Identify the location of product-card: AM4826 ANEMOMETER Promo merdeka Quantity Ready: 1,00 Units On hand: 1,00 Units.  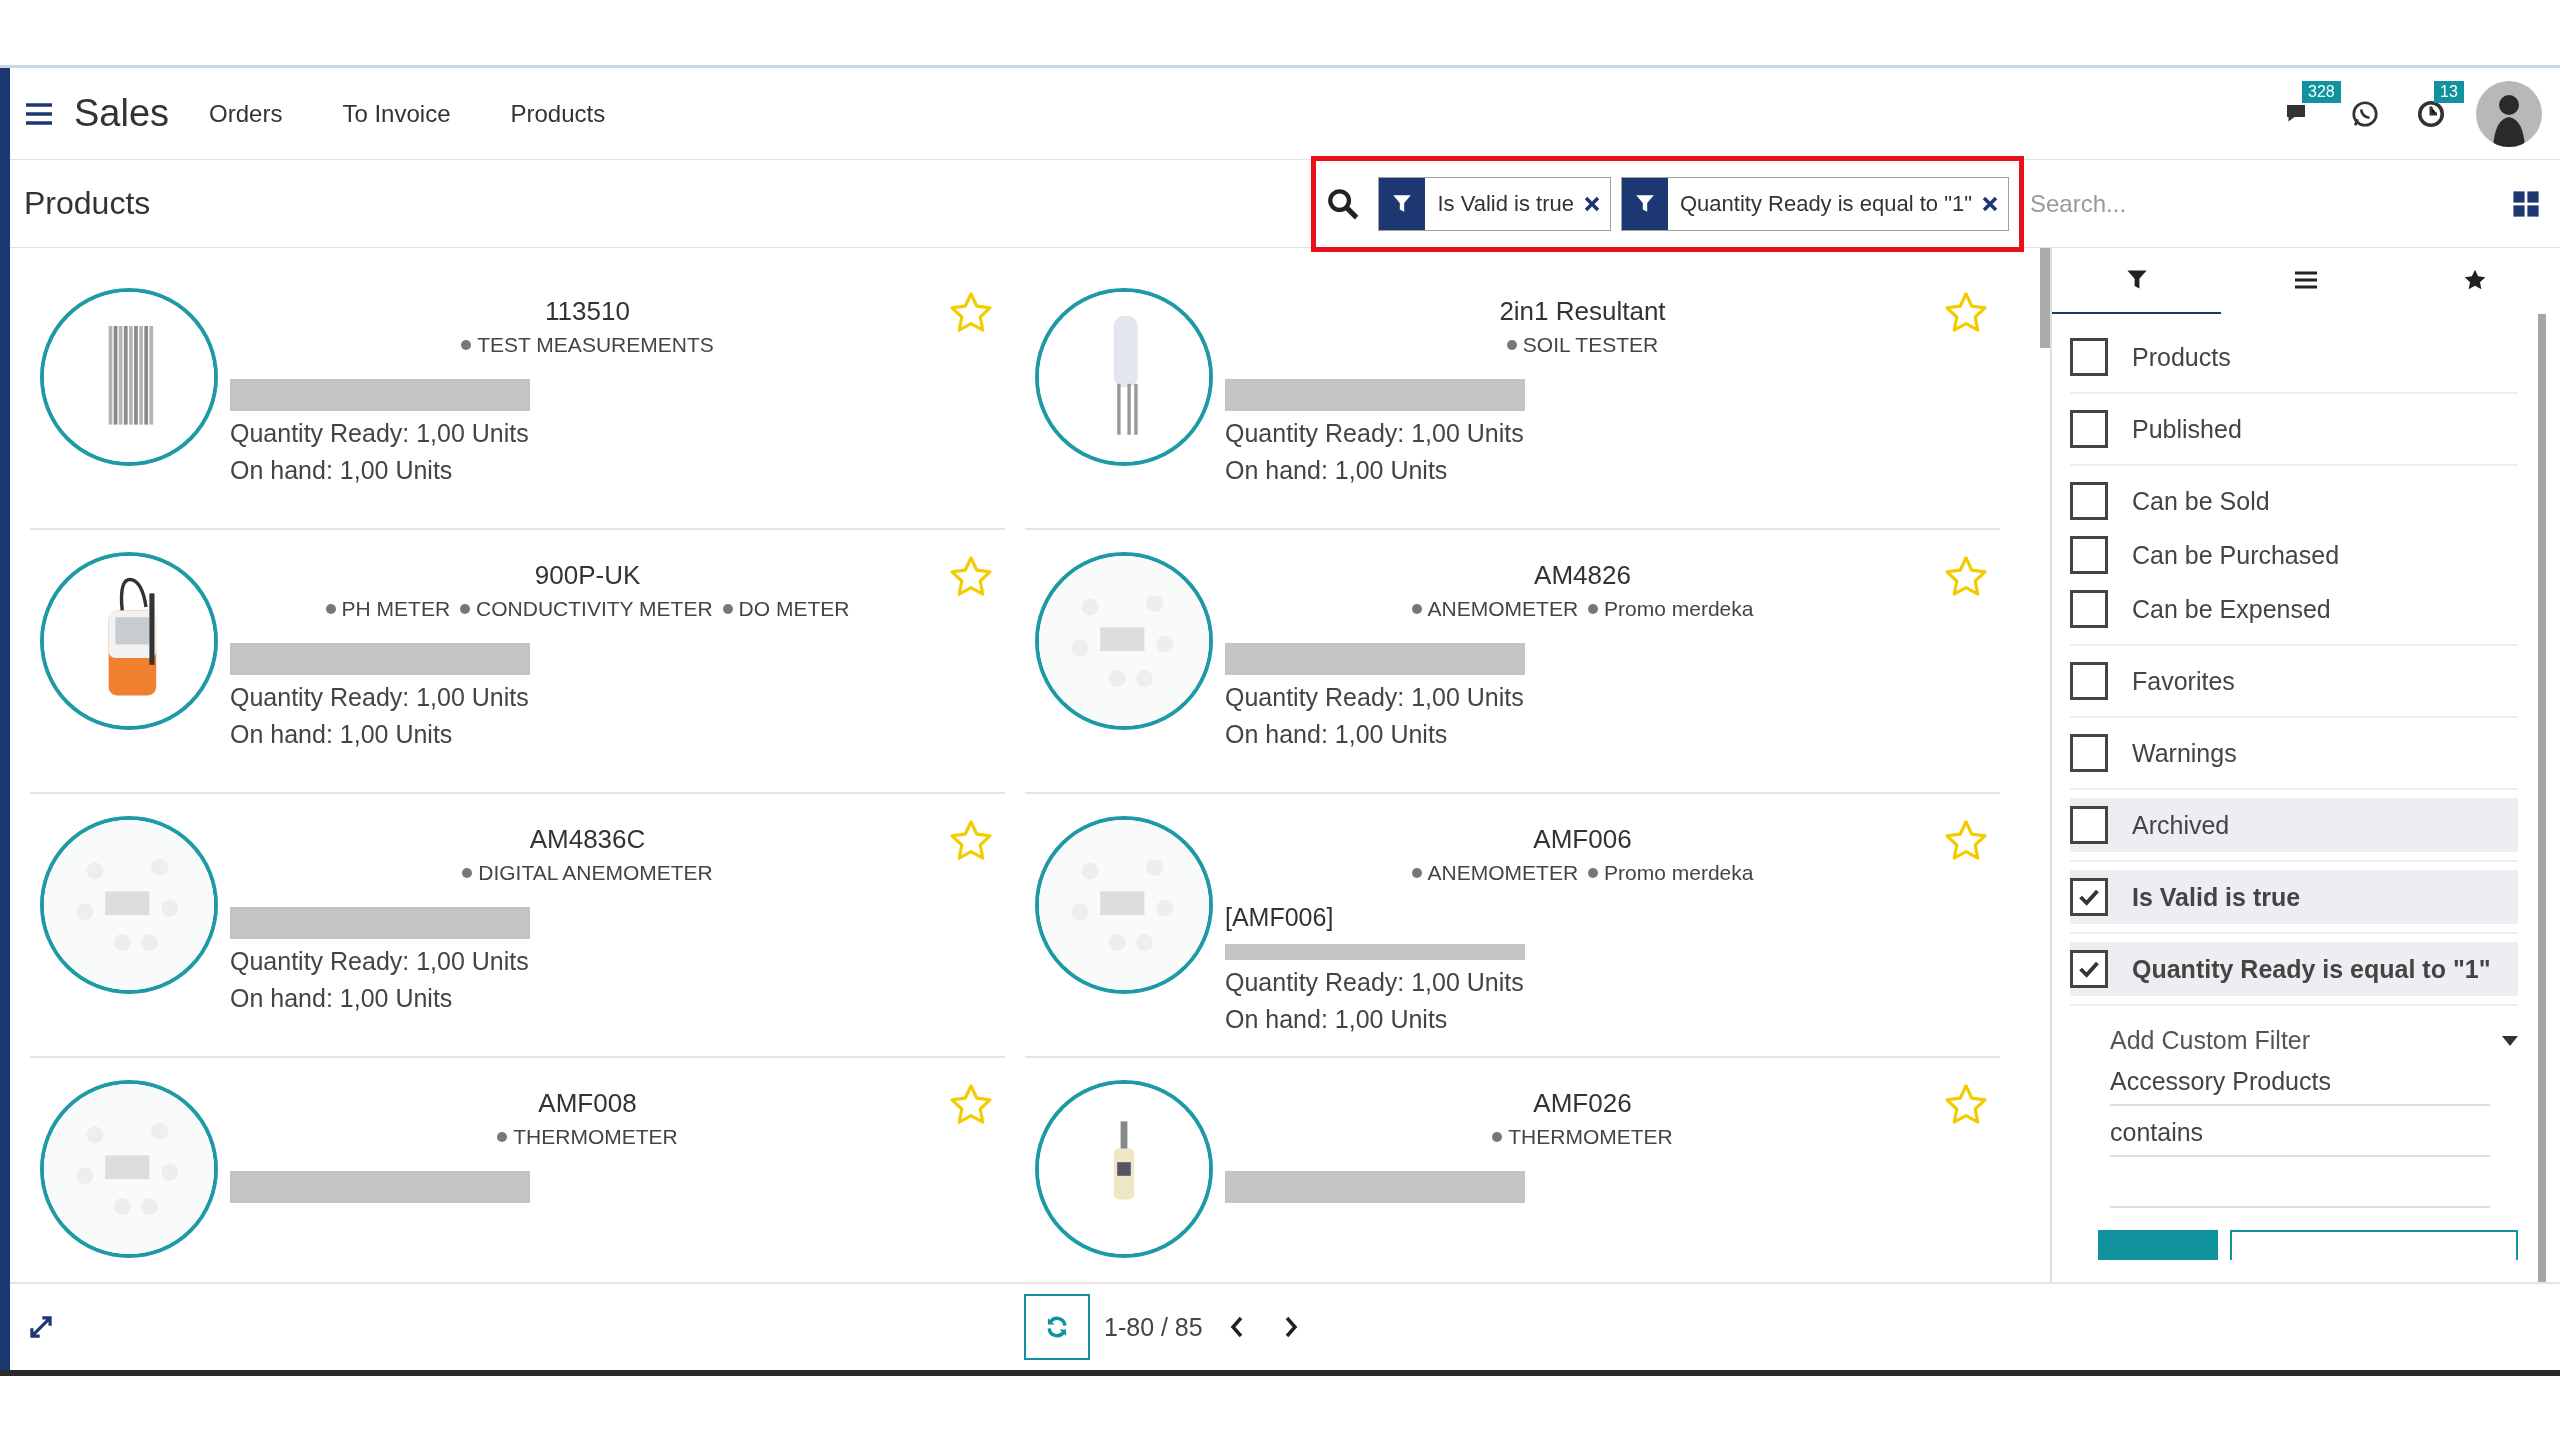
(1512, 662).